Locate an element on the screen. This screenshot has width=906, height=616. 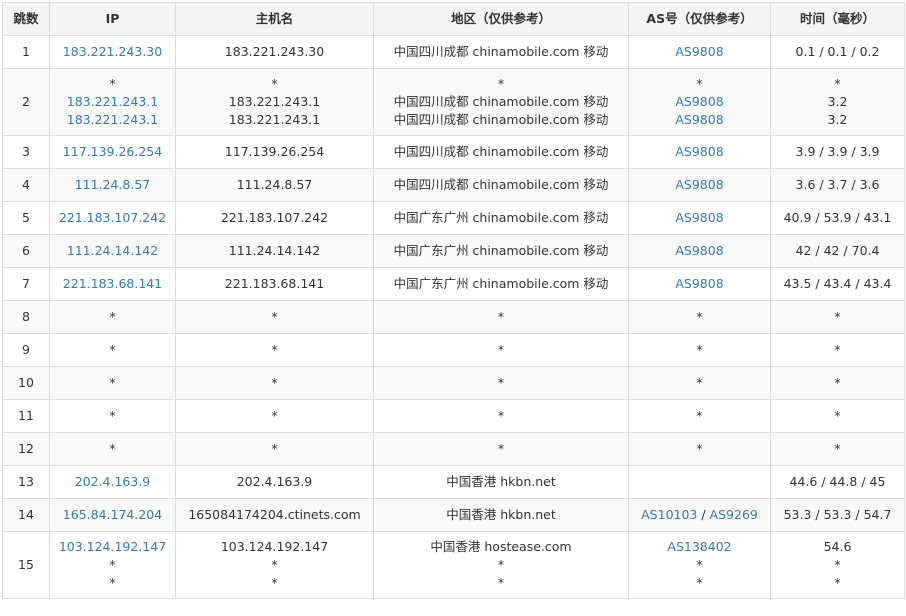
hostname-cell: * 183.221.243.1 183.221.243.1 is located at coordinates (274, 102).